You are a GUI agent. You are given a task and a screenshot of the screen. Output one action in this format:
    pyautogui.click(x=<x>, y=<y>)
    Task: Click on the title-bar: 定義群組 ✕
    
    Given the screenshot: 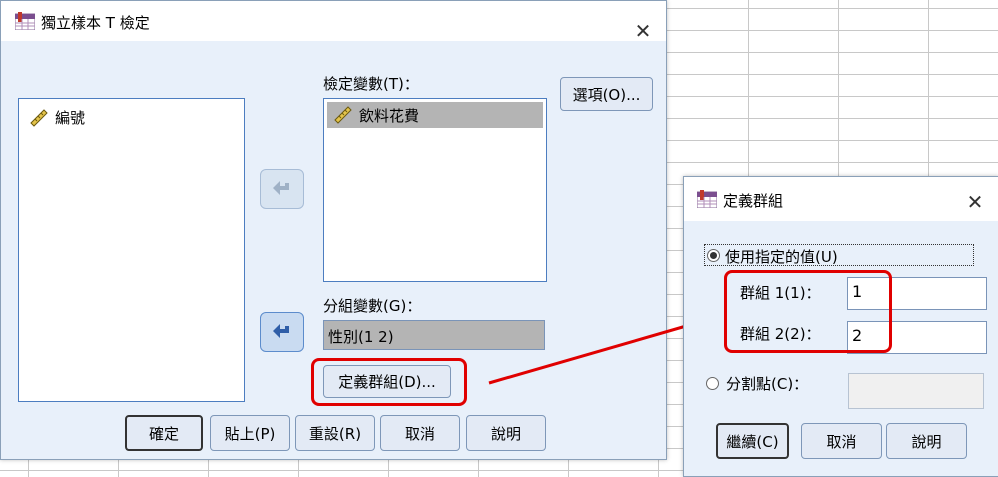 What is the action you would take?
    pyautogui.click(x=841, y=199)
    